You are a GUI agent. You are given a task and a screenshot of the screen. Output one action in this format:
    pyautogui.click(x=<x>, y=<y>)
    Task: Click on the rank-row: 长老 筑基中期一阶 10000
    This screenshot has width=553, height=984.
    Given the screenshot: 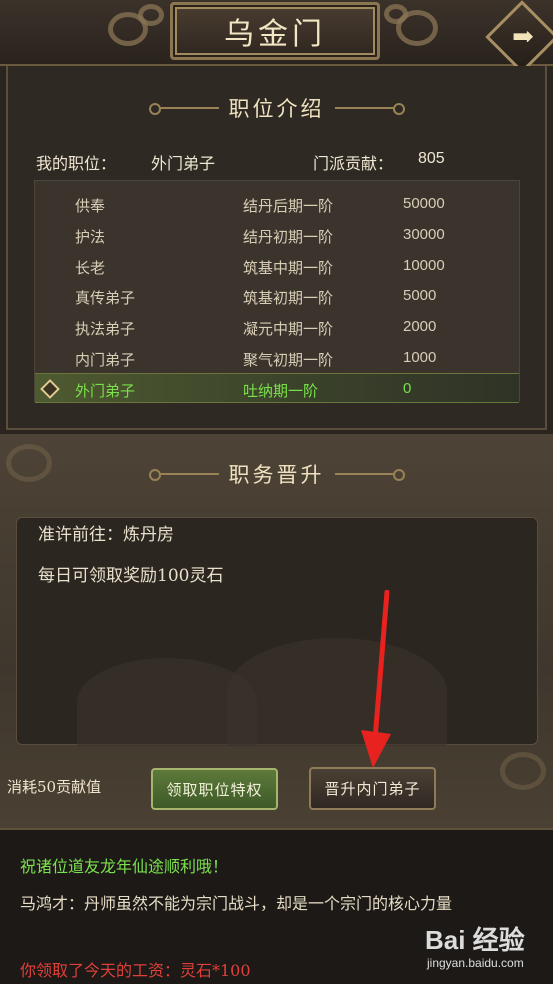 What is the action you would take?
    pyautogui.click(x=277, y=266)
    